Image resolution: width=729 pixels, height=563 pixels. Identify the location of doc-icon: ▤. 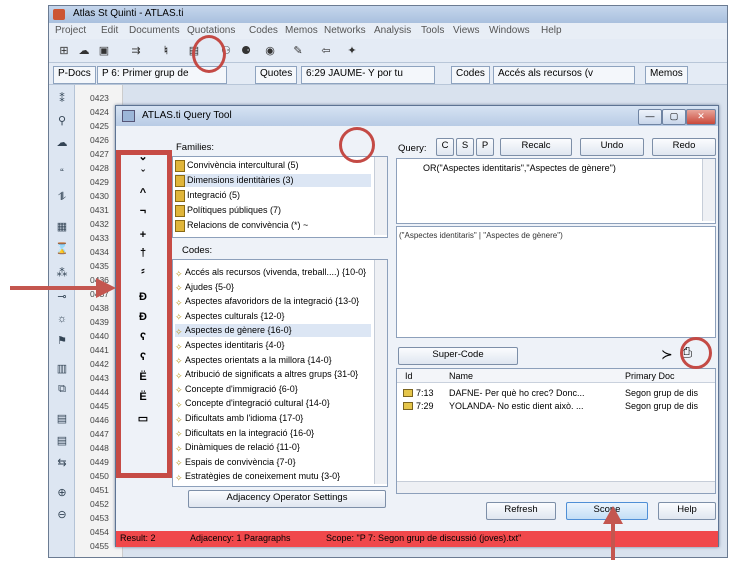
(62, 419).